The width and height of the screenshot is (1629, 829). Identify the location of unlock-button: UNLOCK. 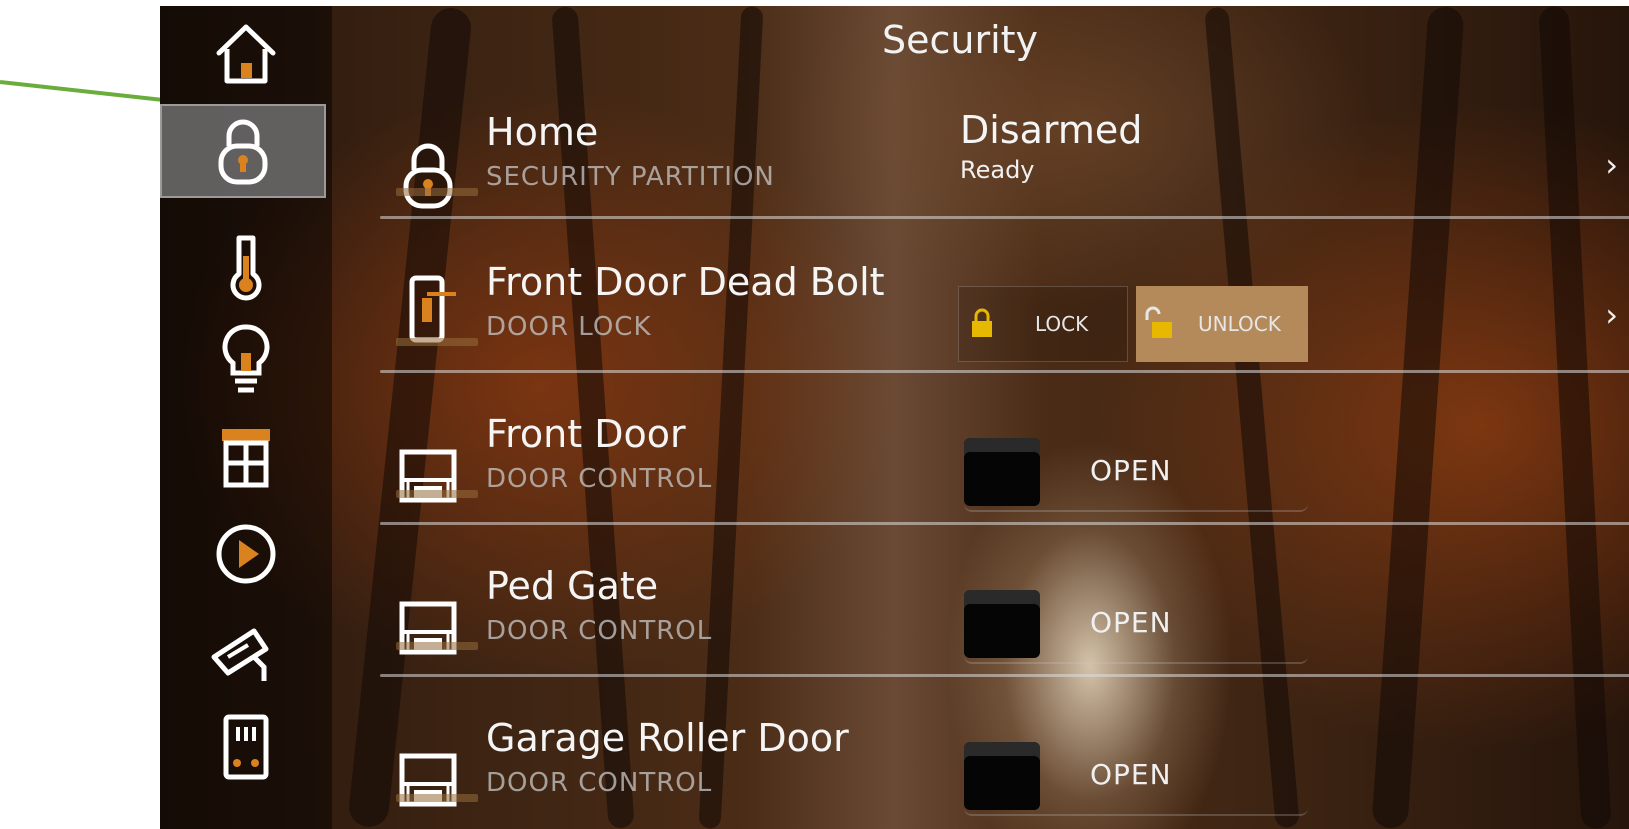
(1222, 324).